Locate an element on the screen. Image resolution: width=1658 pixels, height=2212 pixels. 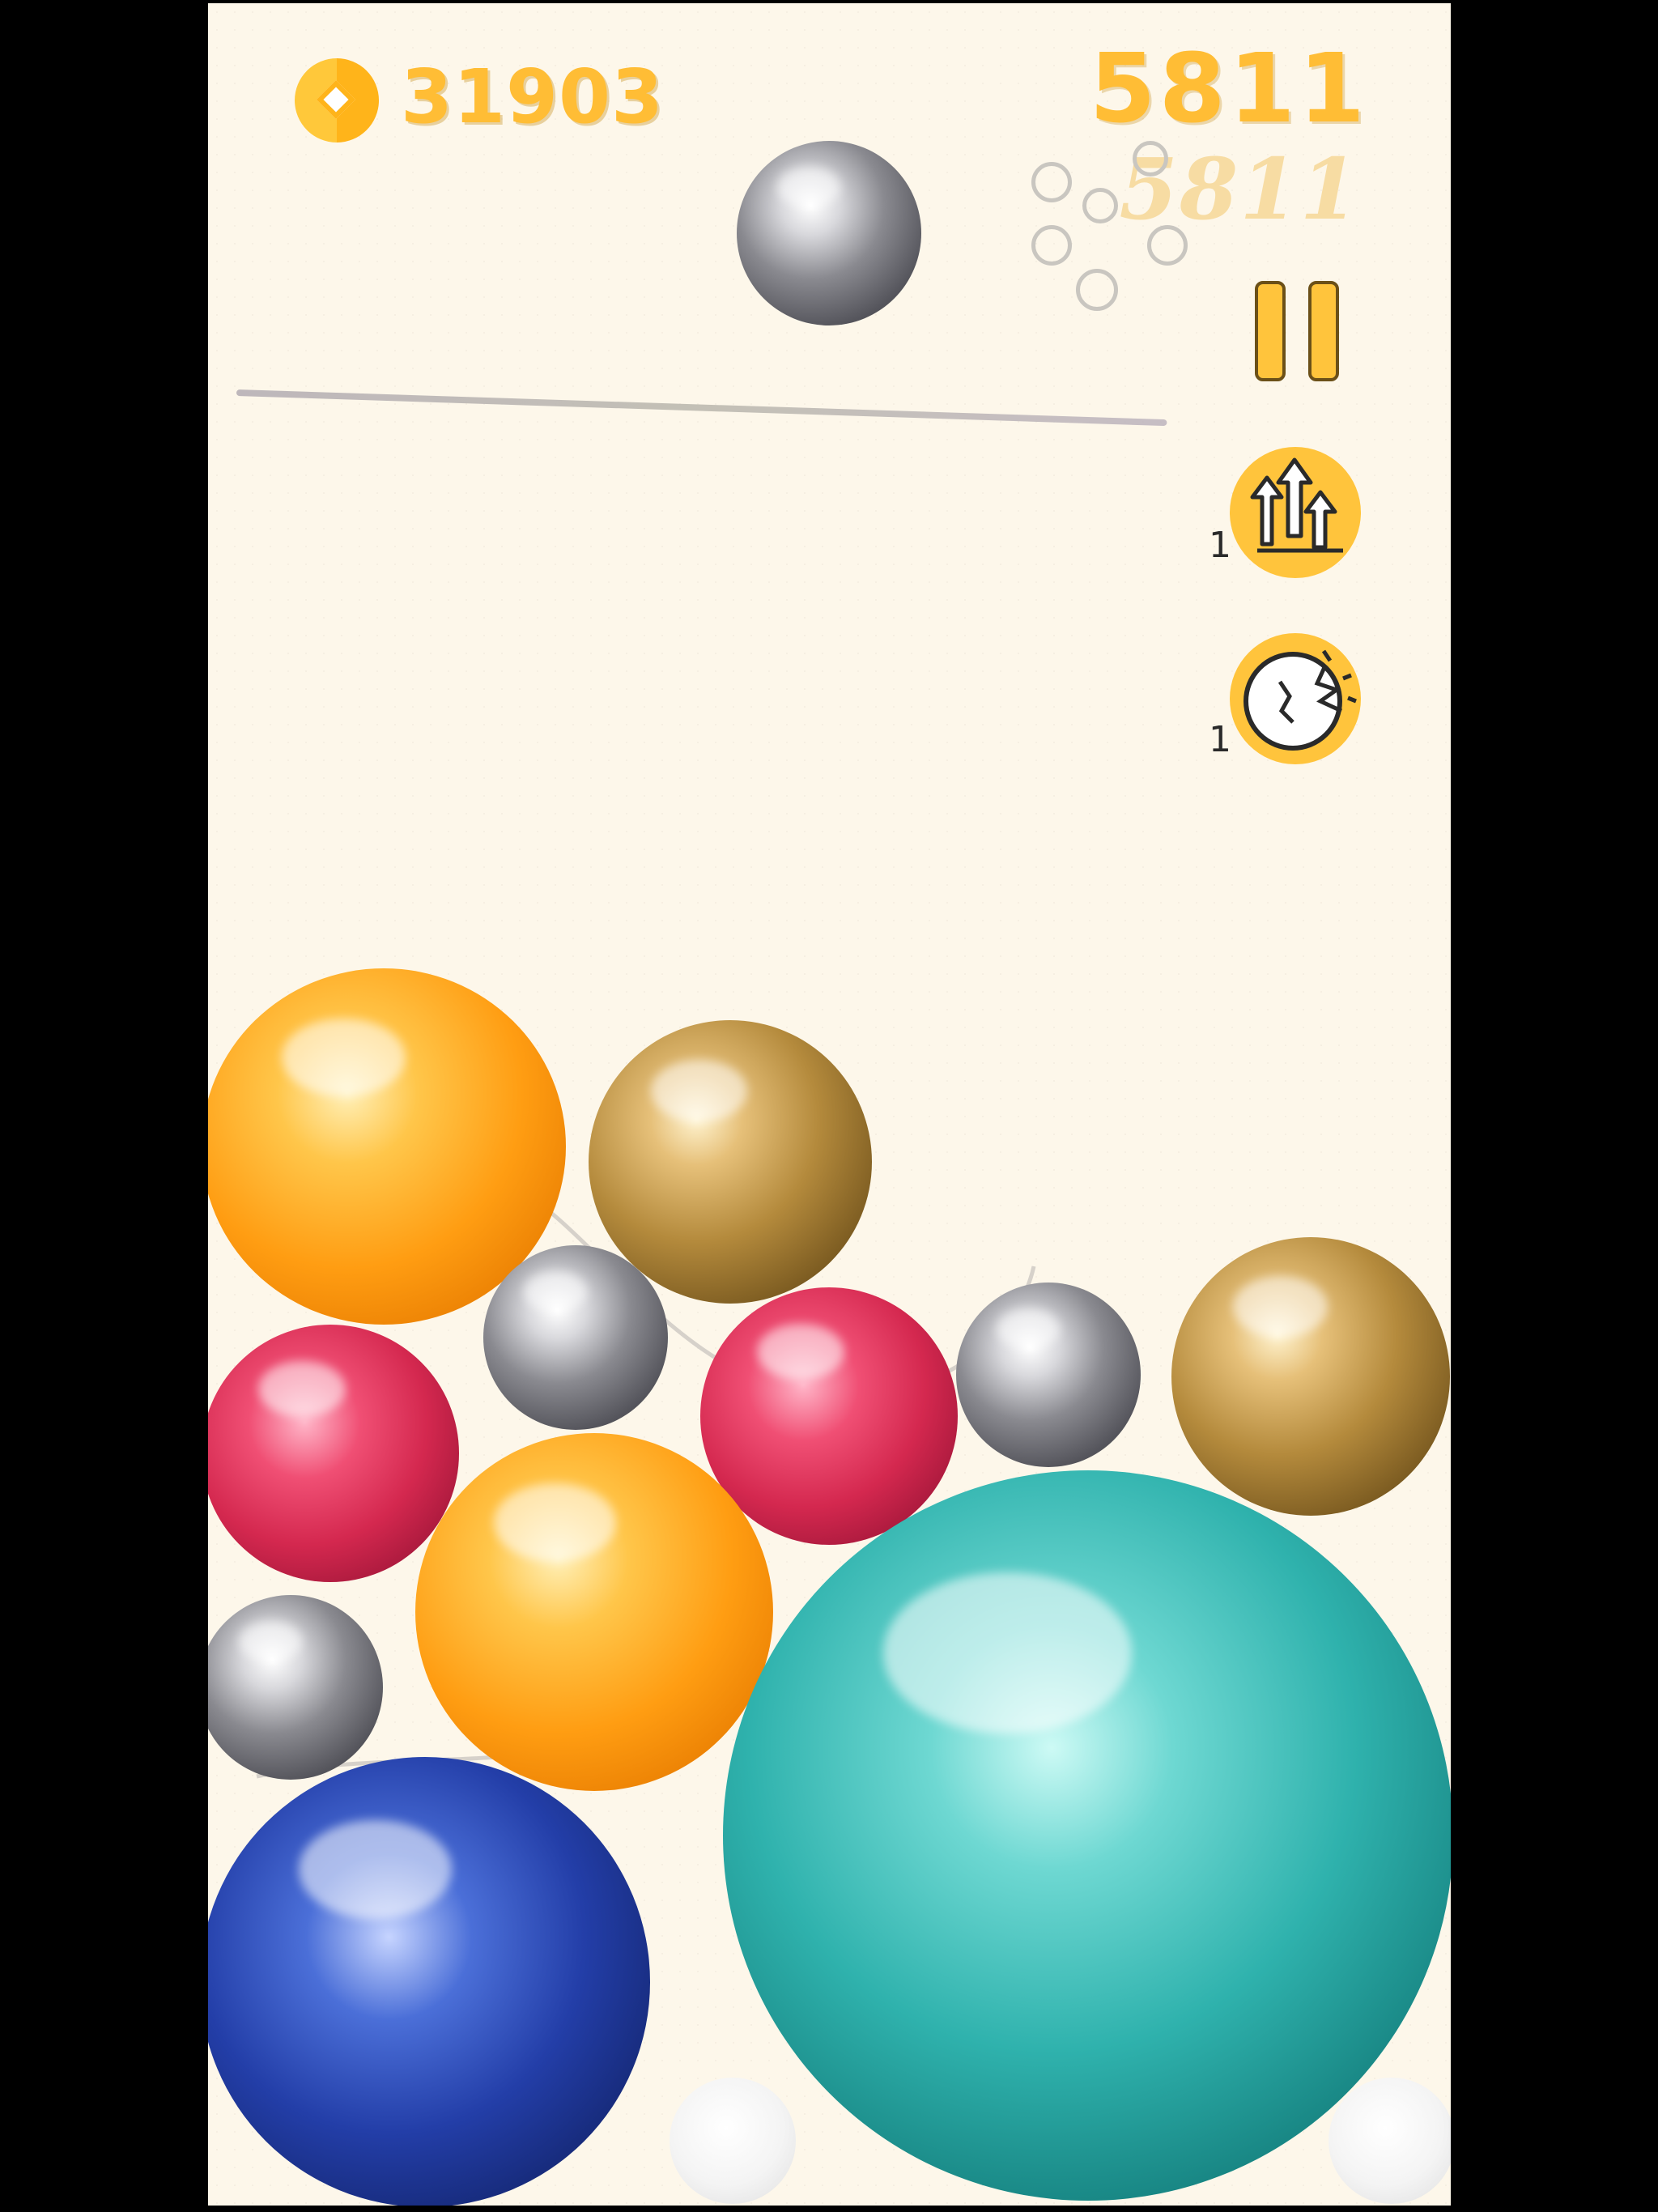
ball-ruby is located at coordinates (333, 1454).